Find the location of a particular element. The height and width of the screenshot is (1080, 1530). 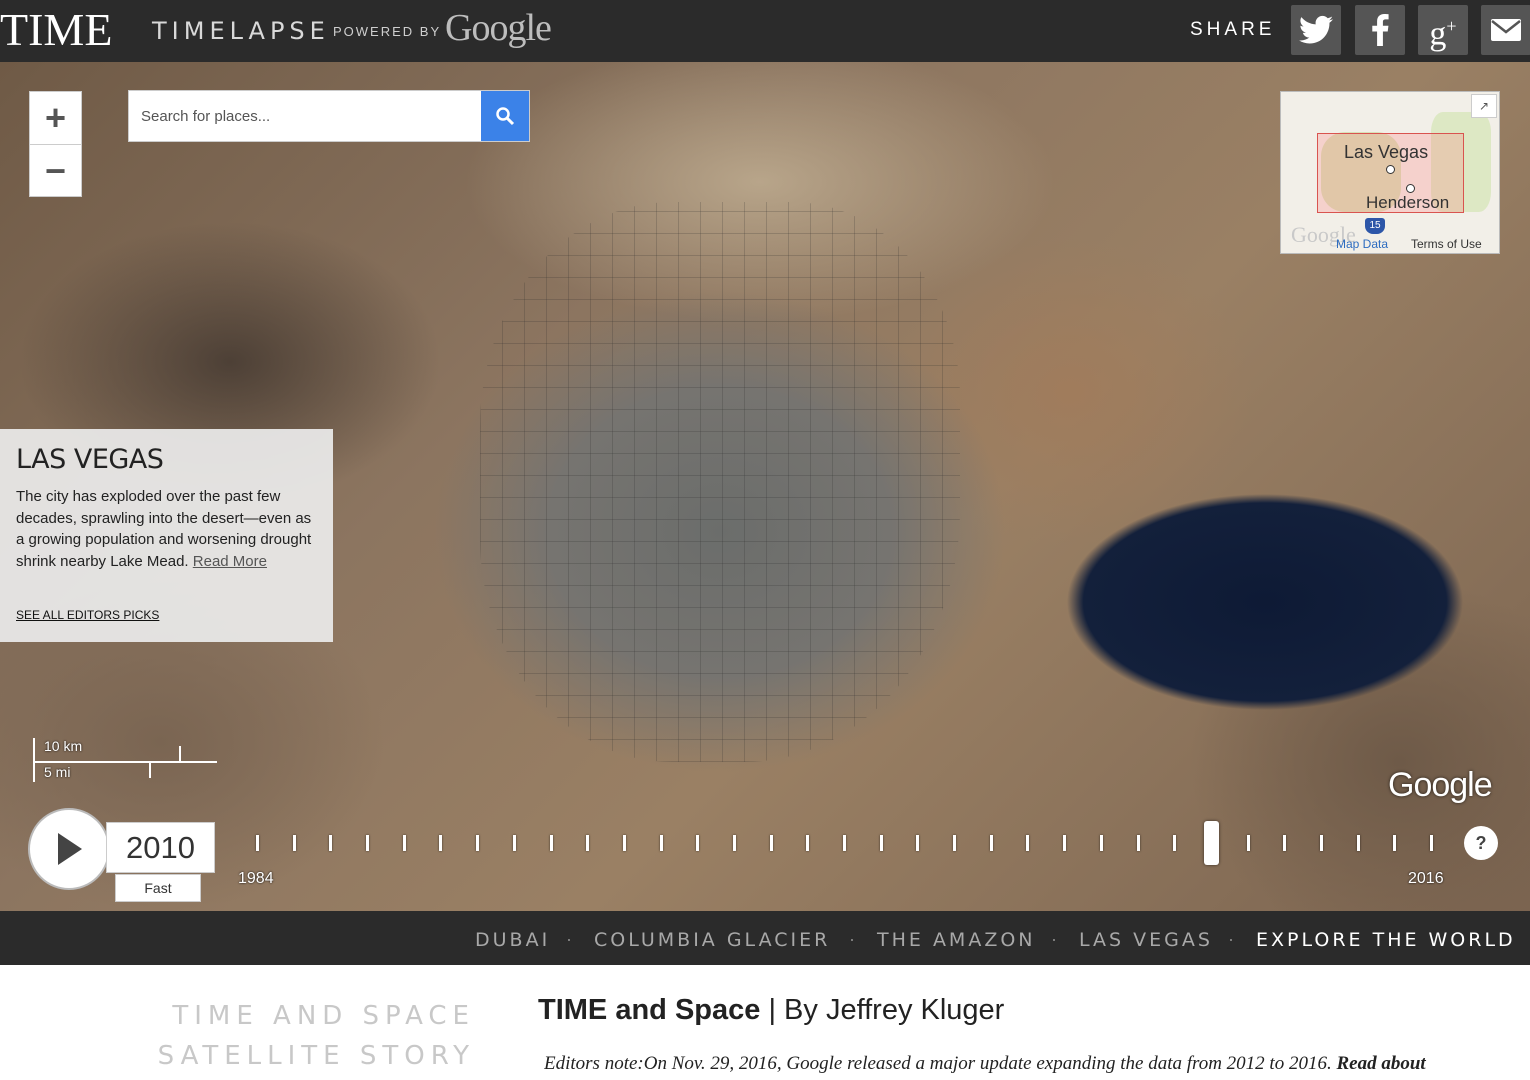

search-button is located at coordinates (505, 116).